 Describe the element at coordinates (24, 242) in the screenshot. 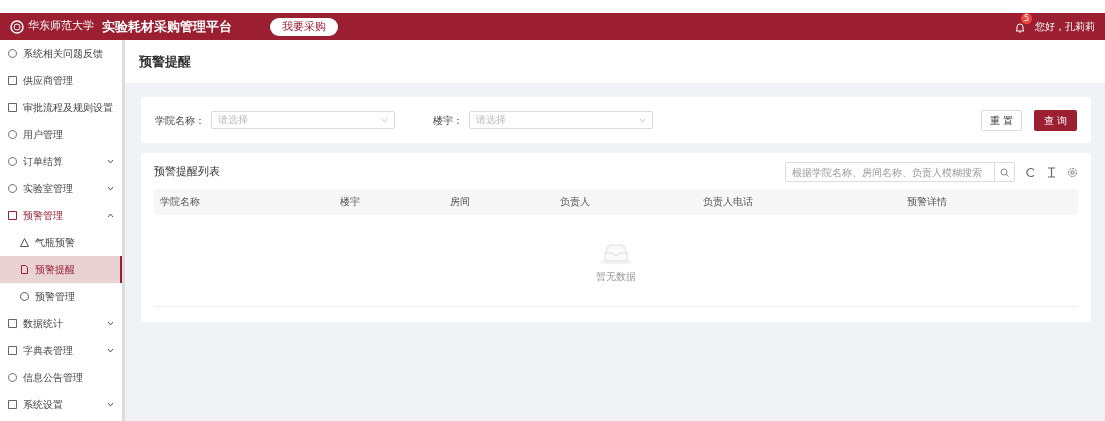

I see `warning-icon` at that location.